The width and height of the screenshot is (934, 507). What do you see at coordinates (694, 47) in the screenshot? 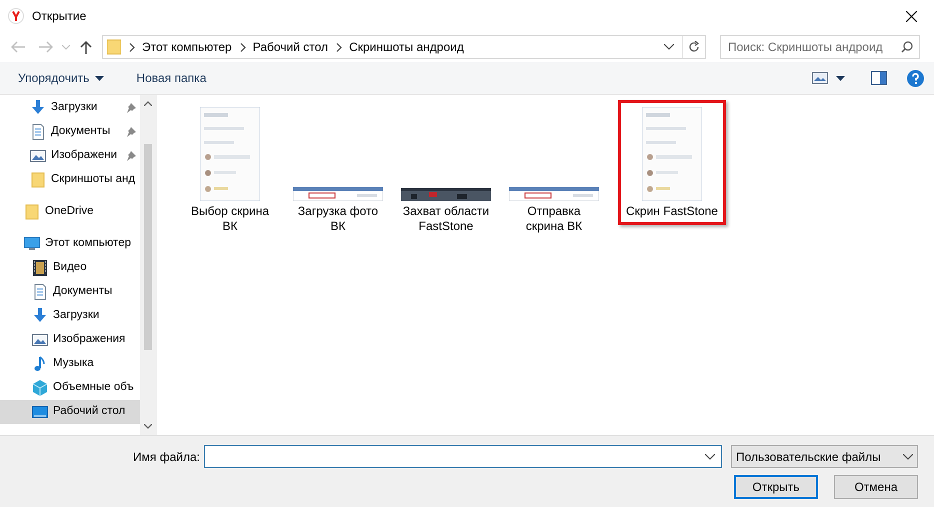
I see `refresh-icon` at bounding box center [694, 47].